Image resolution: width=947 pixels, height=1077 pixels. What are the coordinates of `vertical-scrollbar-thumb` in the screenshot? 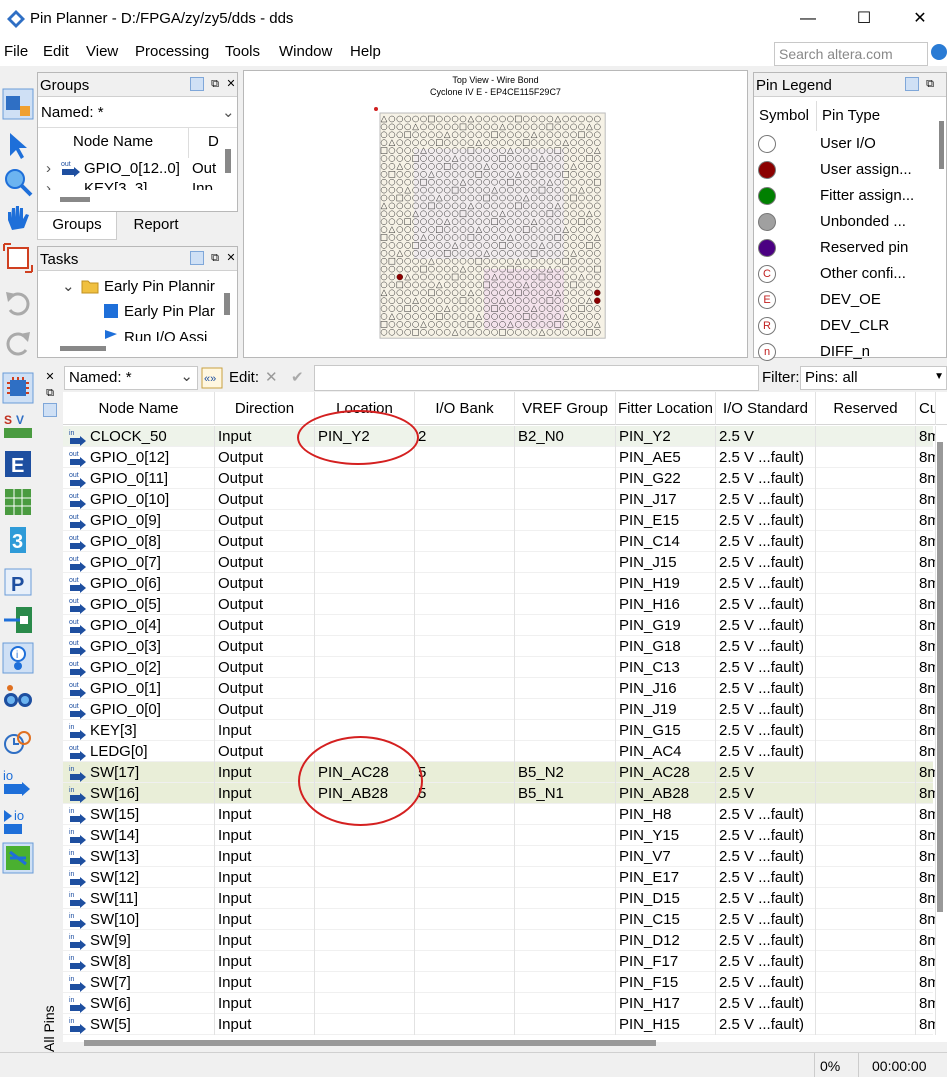 It's located at (940, 677).